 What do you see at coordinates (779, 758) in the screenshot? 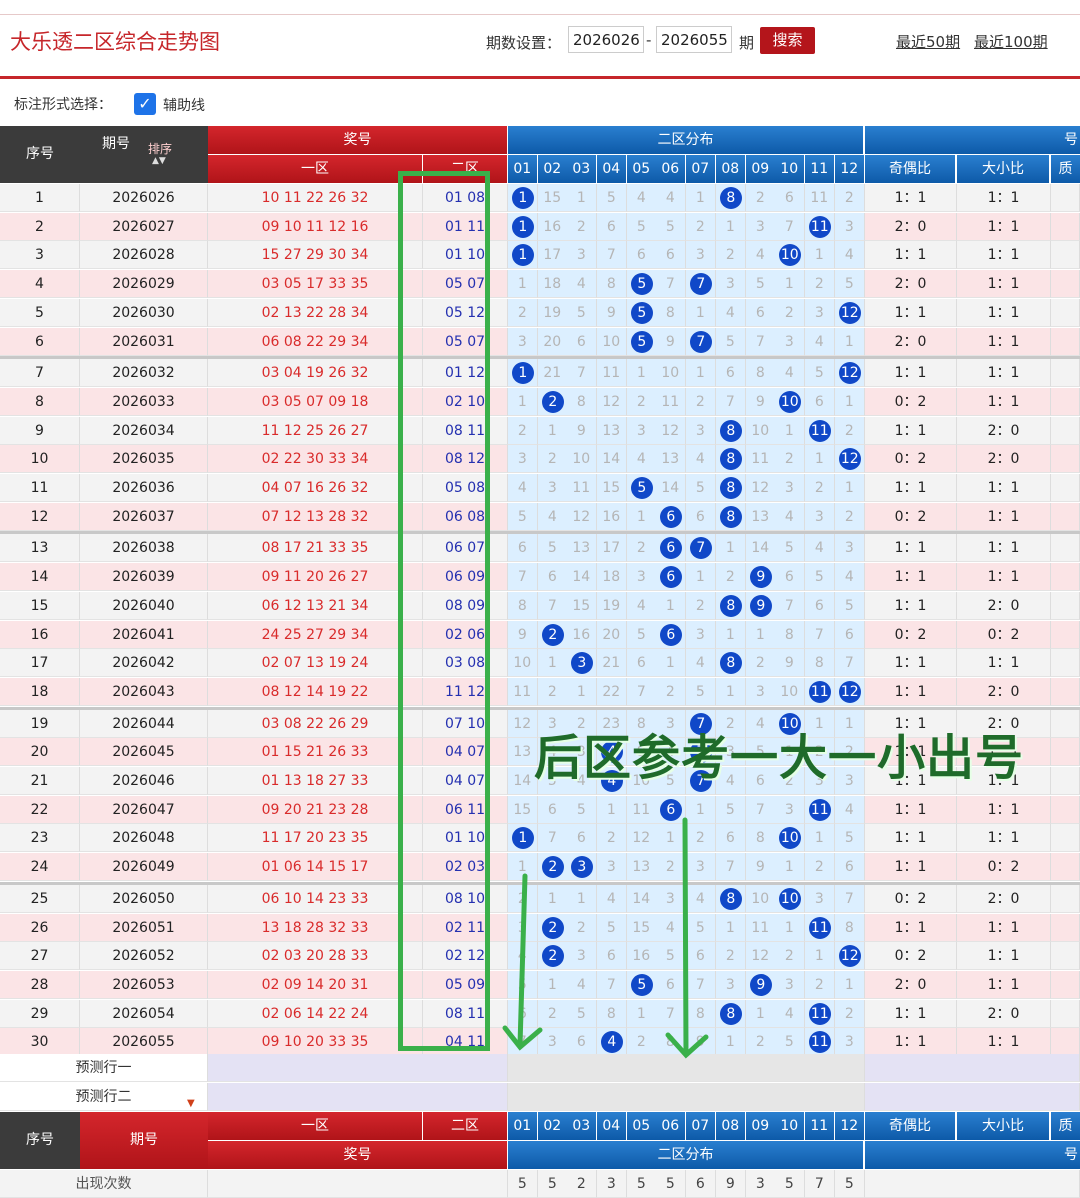
I see `annotation-text: 后区参考一大一小出号` at bounding box center [779, 758].